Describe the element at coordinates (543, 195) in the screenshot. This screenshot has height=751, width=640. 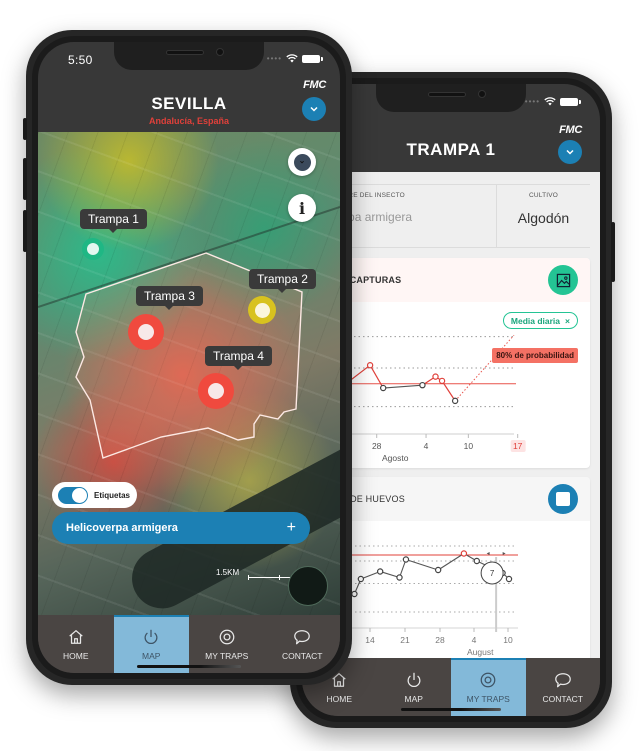
I see `crop-label: CULTIVO` at that location.